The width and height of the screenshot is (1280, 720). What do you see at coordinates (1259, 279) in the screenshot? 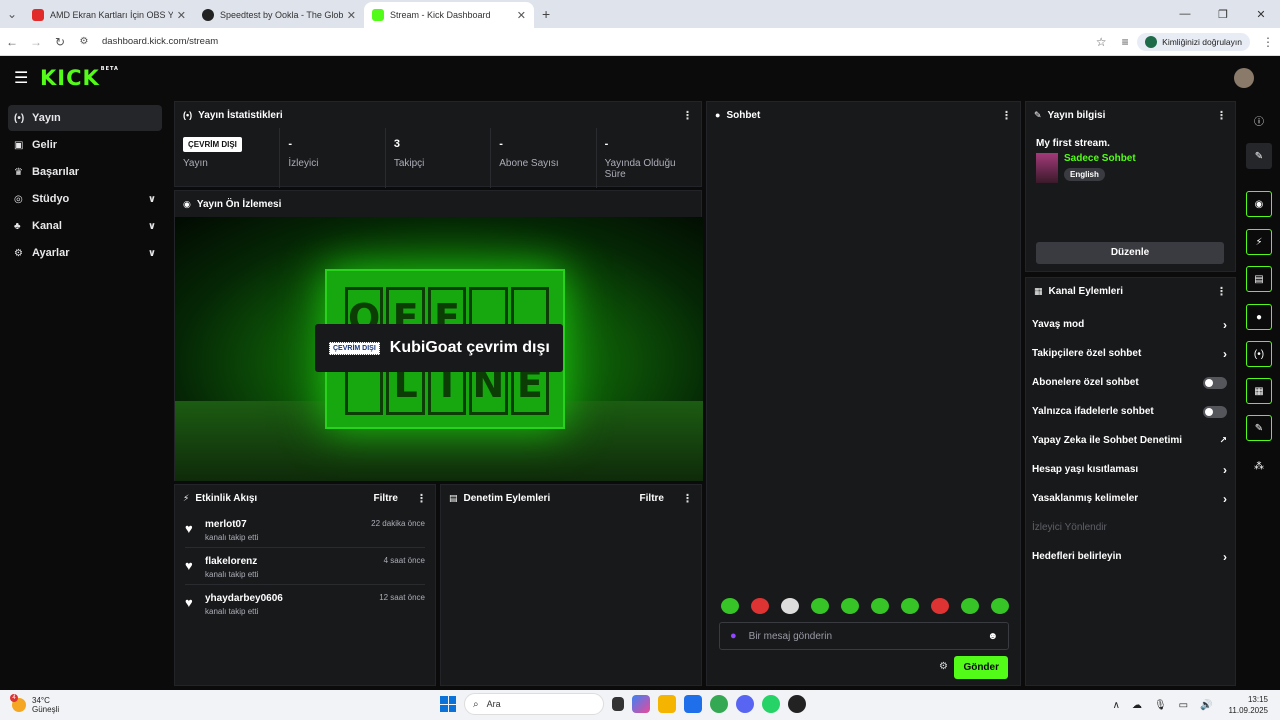
I see `document-icon: ▤` at bounding box center [1259, 279].